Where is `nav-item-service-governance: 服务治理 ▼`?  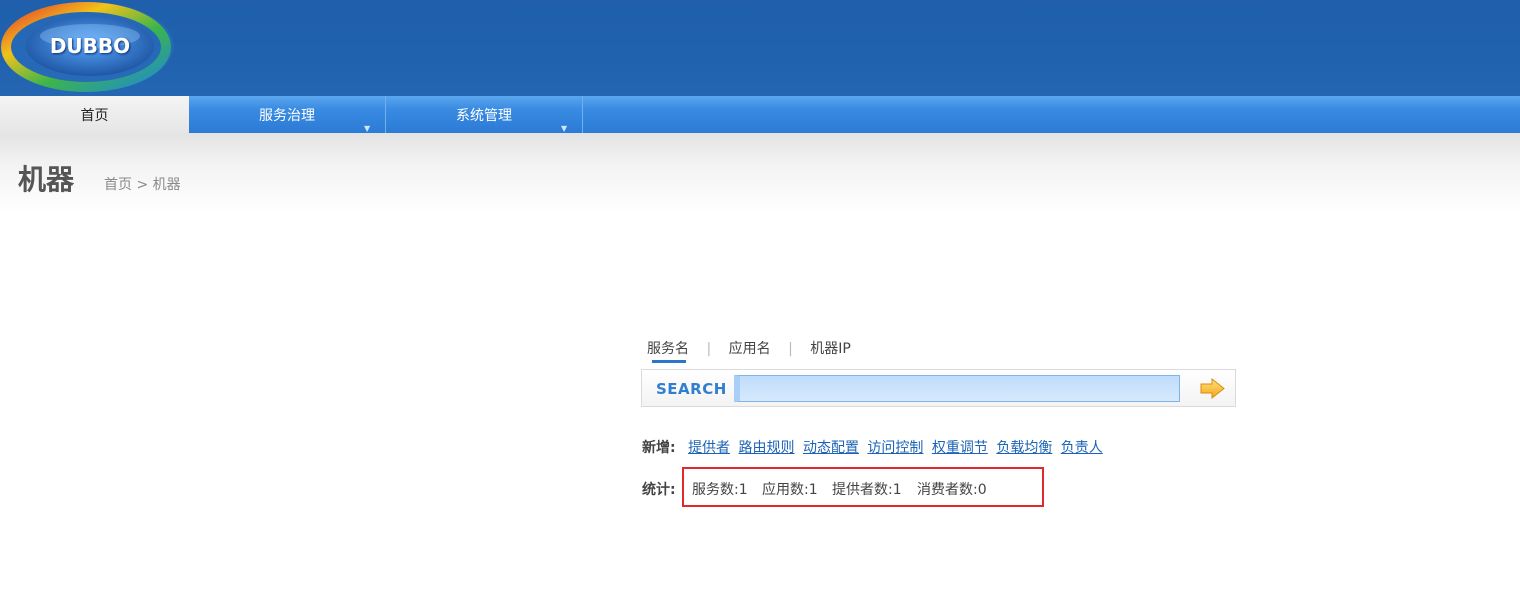 nav-item-service-governance: 服务治理 ▼ is located at coordinates (287, 114).